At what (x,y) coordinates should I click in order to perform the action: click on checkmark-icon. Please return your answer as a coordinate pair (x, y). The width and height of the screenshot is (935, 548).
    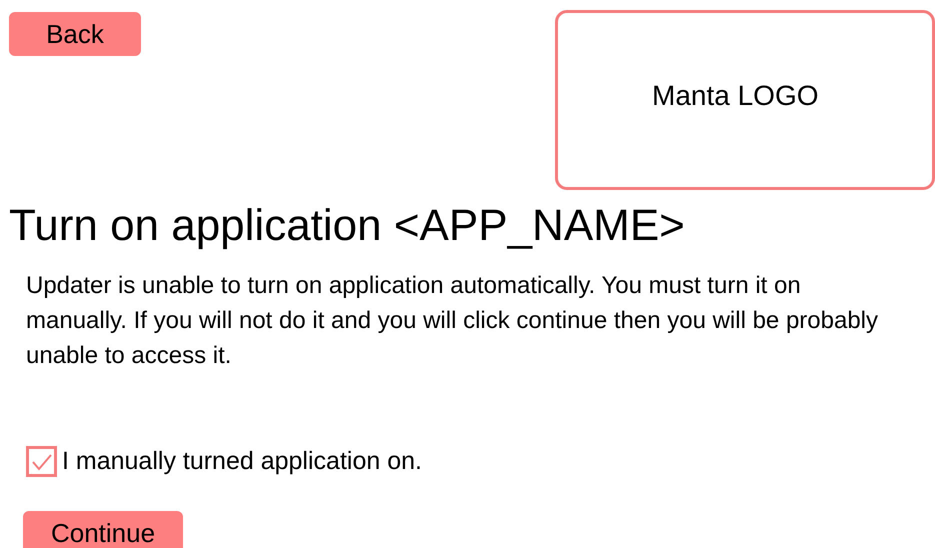
    Looking at the image, I should click on (41, 461).